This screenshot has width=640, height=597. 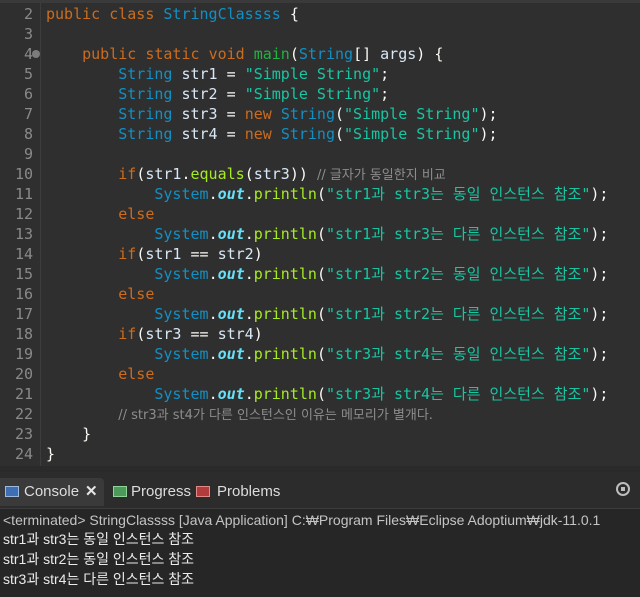 I want to click on code-line: 22 // str3과 st4가 다른 인스턴스인 이유는 메모리가 별개다., so click(x=320, y=414).